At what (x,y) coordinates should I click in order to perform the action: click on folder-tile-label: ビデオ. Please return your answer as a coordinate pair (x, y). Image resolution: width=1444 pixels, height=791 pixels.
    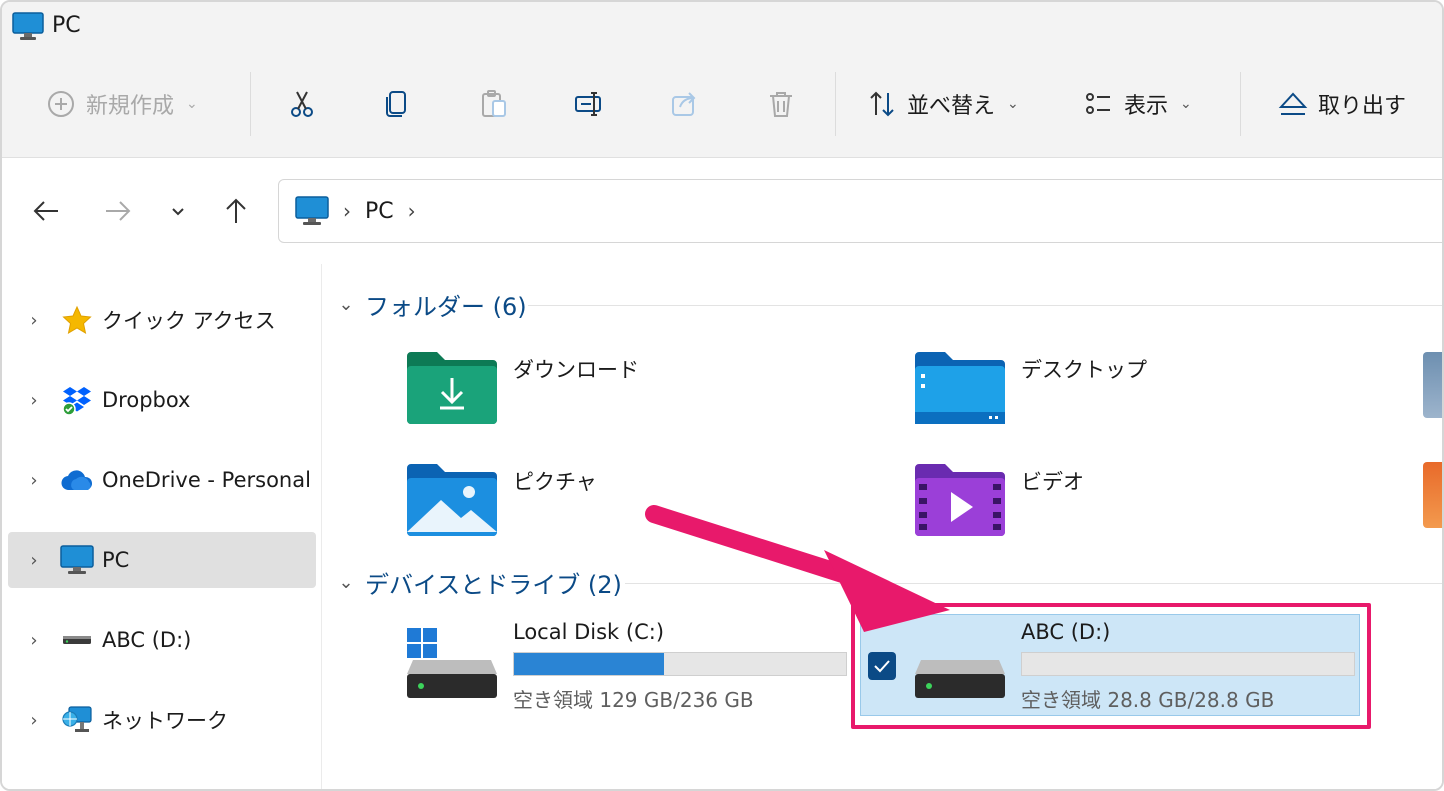
    Looking at the image, I should click on (1052, 482).